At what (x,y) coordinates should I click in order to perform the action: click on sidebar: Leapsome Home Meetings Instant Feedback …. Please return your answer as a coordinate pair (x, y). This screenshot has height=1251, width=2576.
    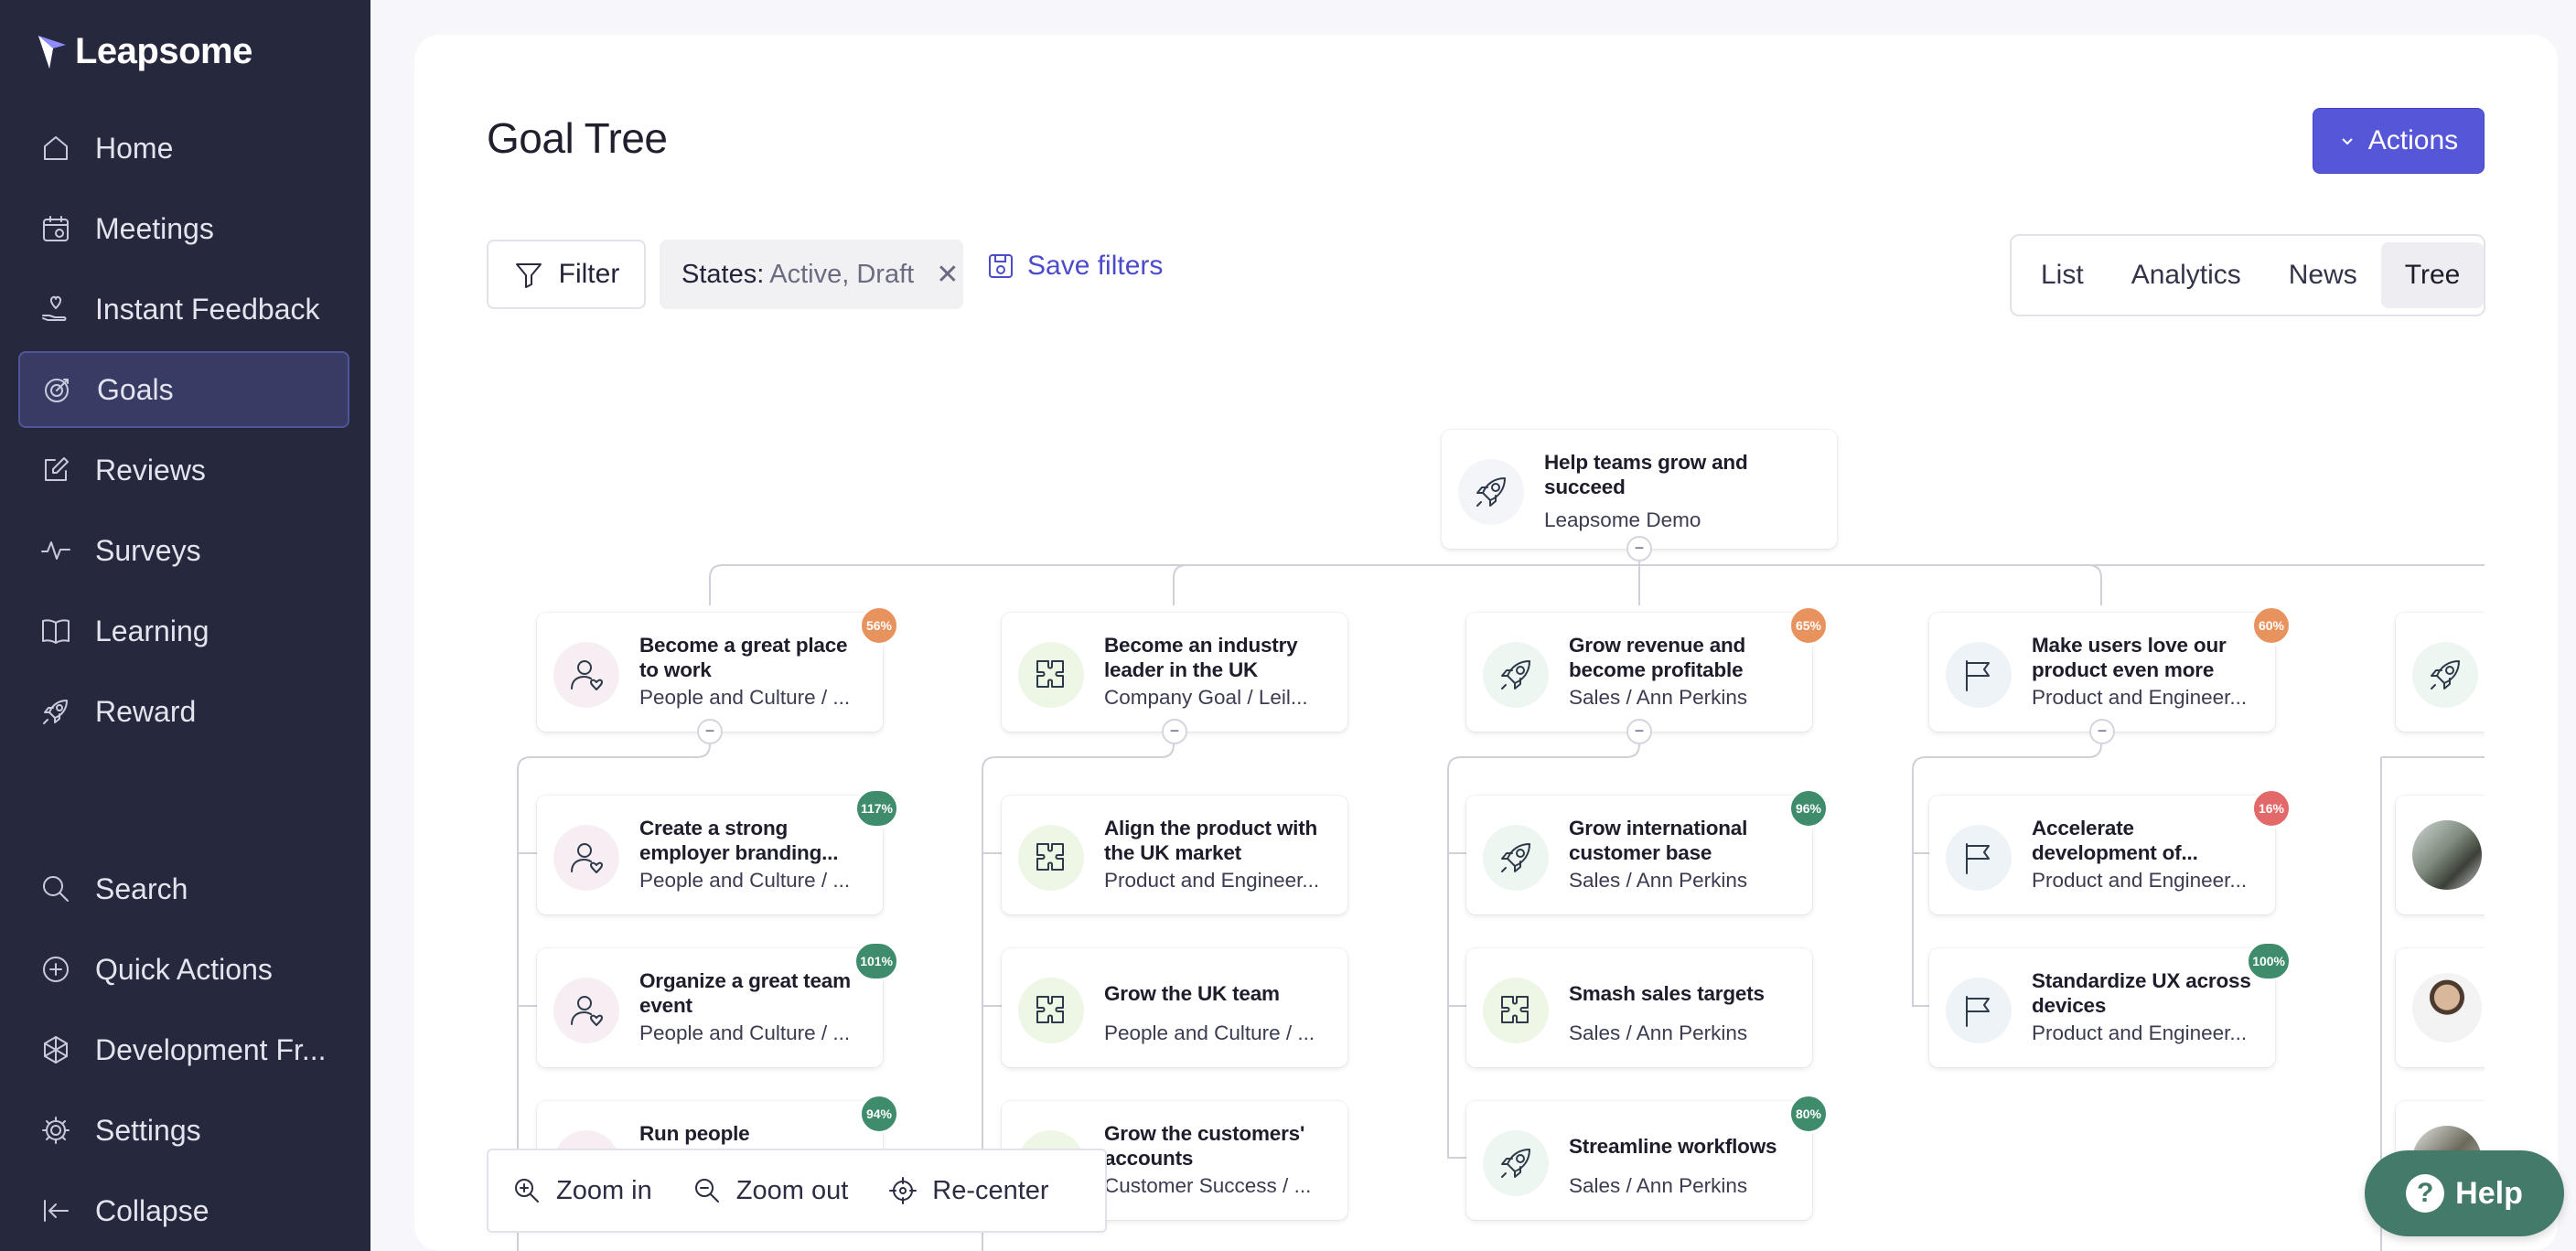
    Looking at the image, I should click on (185, 625).